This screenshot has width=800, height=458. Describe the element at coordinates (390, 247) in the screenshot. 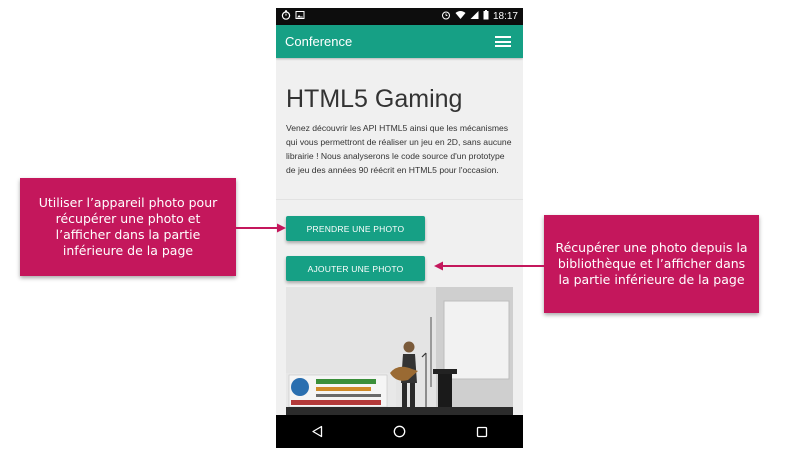

I see `annotation-arrows` at that location.